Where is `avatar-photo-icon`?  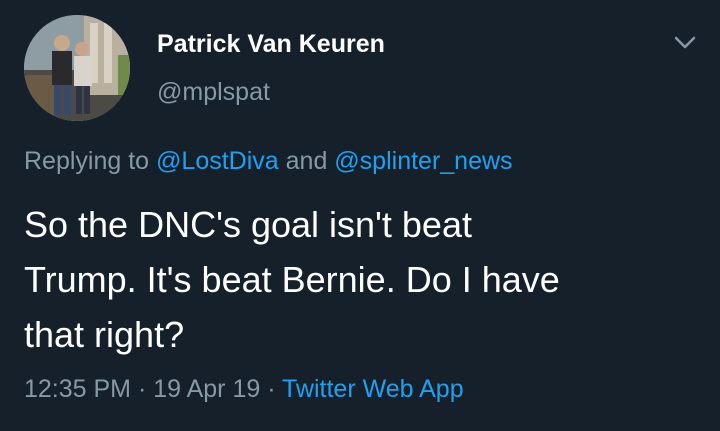 avatar-photo-icon is located at coordinates (77, 68).